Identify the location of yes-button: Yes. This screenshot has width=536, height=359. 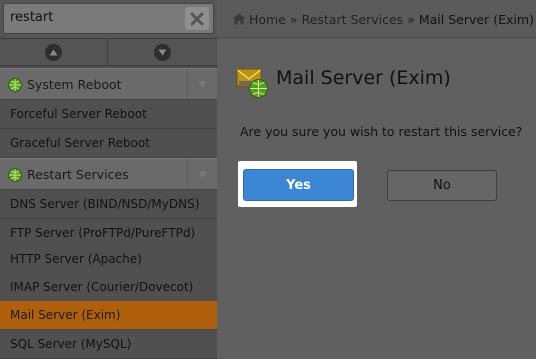
(298, 185).